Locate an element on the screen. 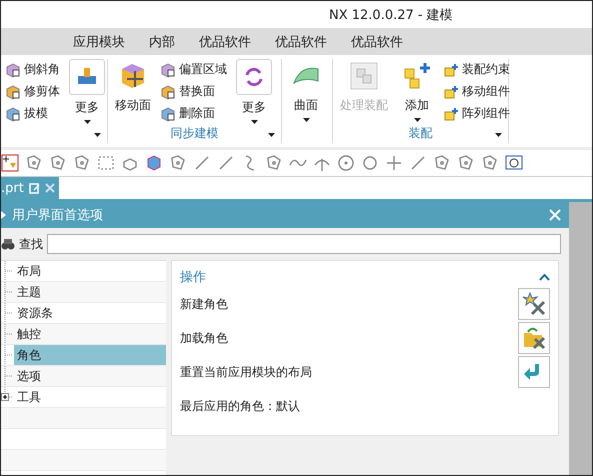 The height and width of the screenshot is (476, 593). chevron-icon is located at coordinates (544, 277).